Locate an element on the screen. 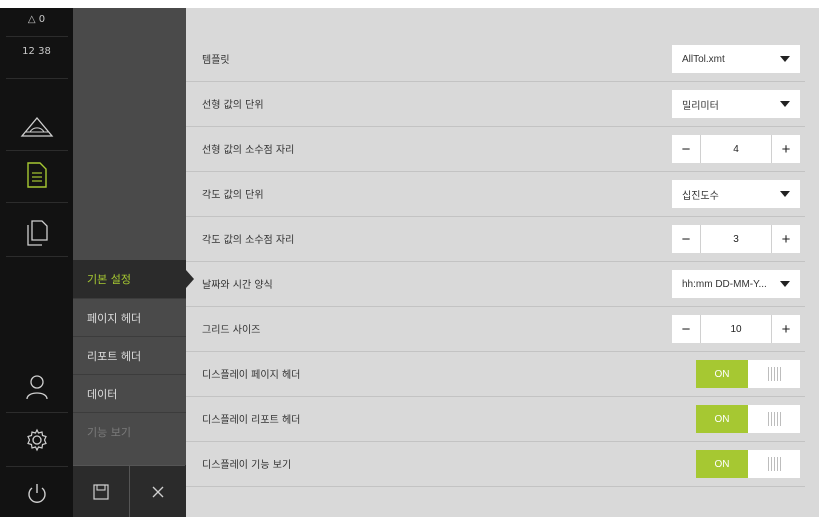  setting-label: 그리드 사이즈 is located at coordinates (231, 330).